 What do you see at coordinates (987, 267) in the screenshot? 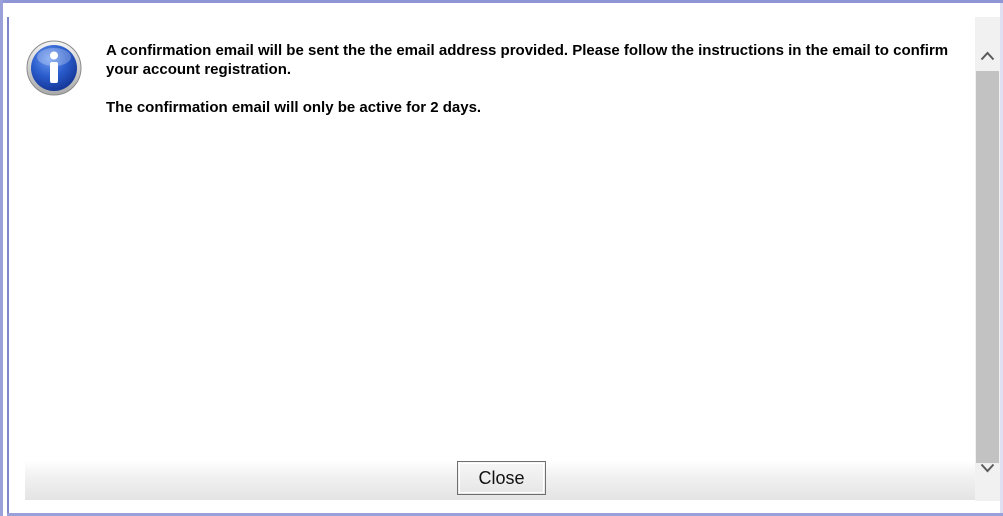
I see `scroll-thumb` at bounding box center [987, 267].